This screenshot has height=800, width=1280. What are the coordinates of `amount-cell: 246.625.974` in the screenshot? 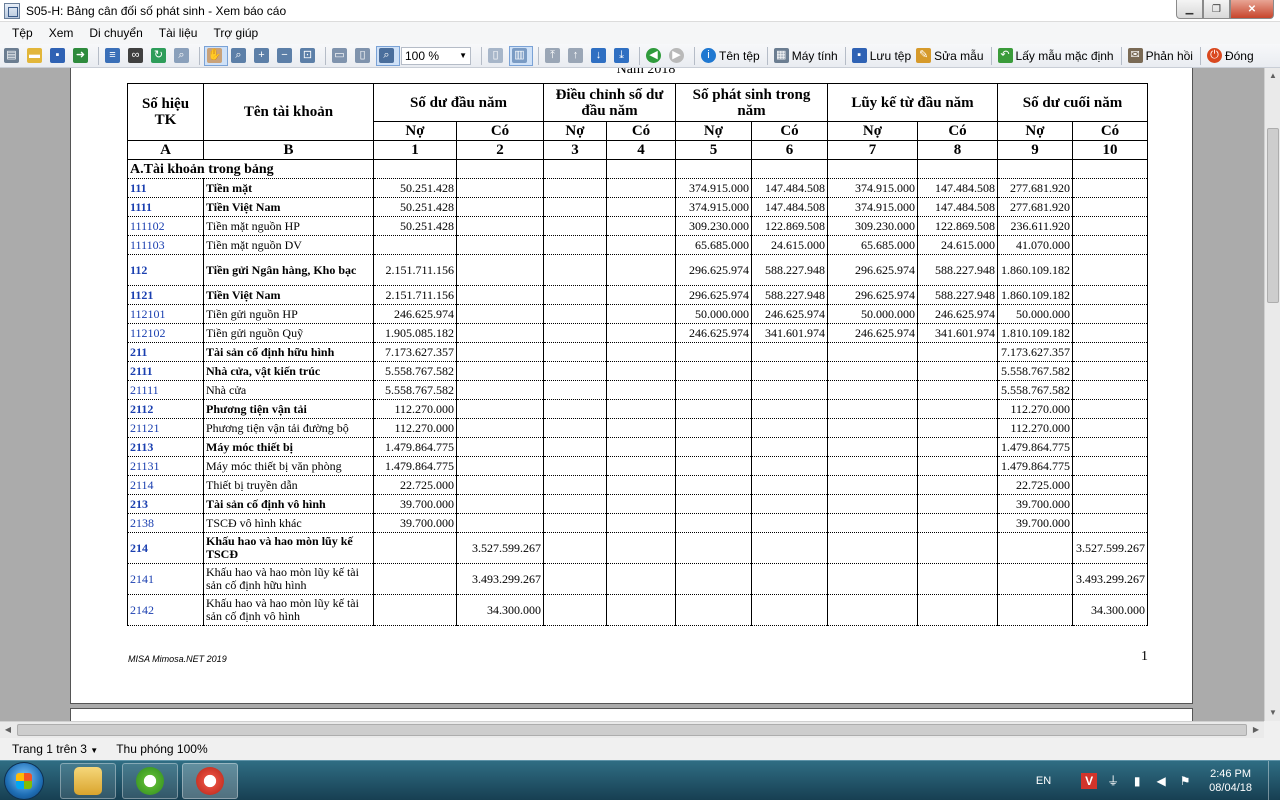 It's located at (789, 314).